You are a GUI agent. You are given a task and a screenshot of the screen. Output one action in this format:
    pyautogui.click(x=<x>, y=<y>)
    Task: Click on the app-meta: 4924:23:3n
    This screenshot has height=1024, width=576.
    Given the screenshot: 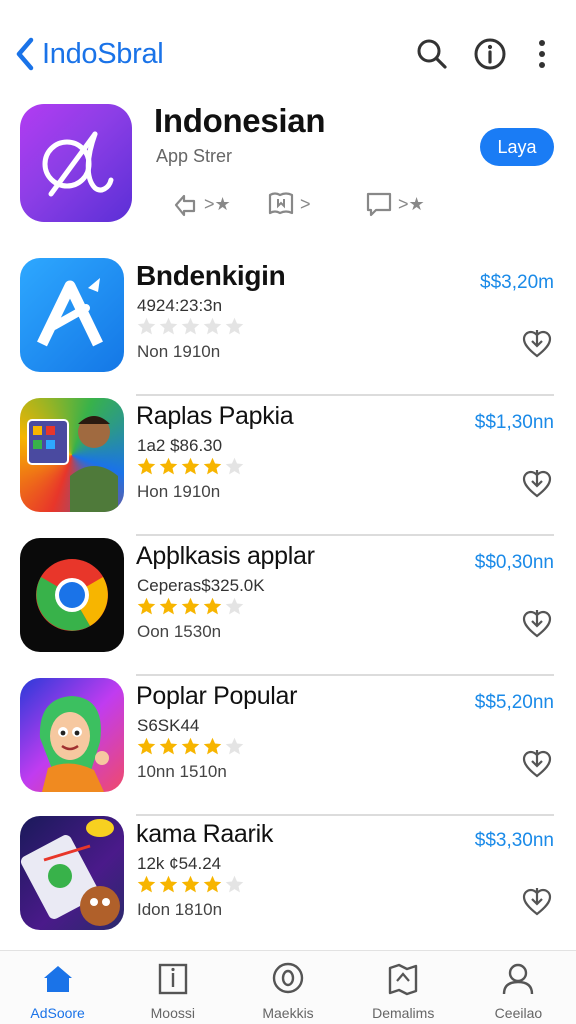 What is the action you would take?
    pyautogui.click(x=180, y=305)
    